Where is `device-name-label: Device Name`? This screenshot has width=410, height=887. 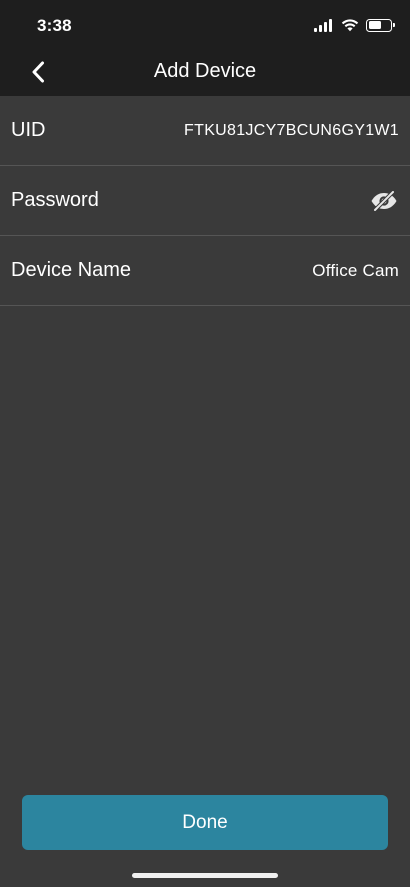 device-name-label: Device Name is located at coordinates (71, 270).